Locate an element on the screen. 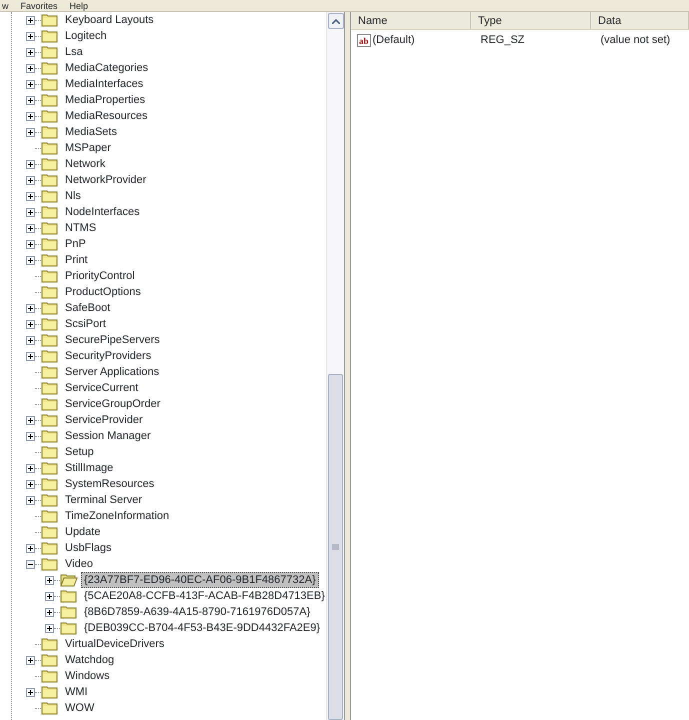 Image resolution: width=689 pixels, height=720 pixels. tree-item: MediaProperties is located at coordinates (105, 100).